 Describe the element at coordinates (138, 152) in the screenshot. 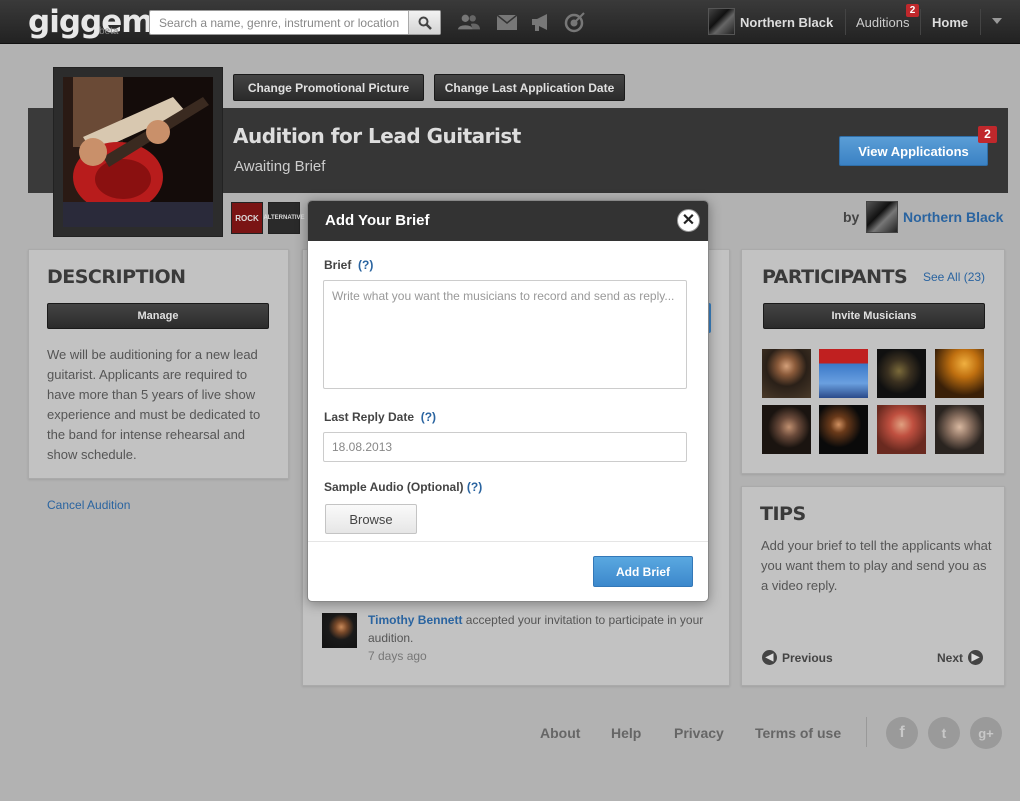

I see `promo-guitar-photo` at that location.